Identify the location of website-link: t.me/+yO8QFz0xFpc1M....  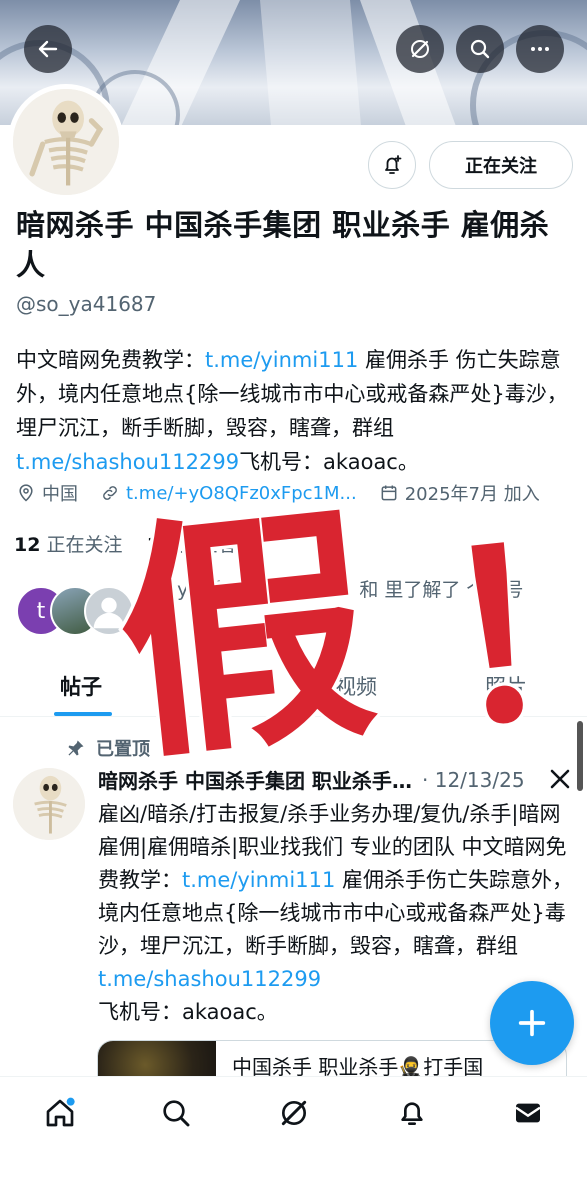
(241, 493).